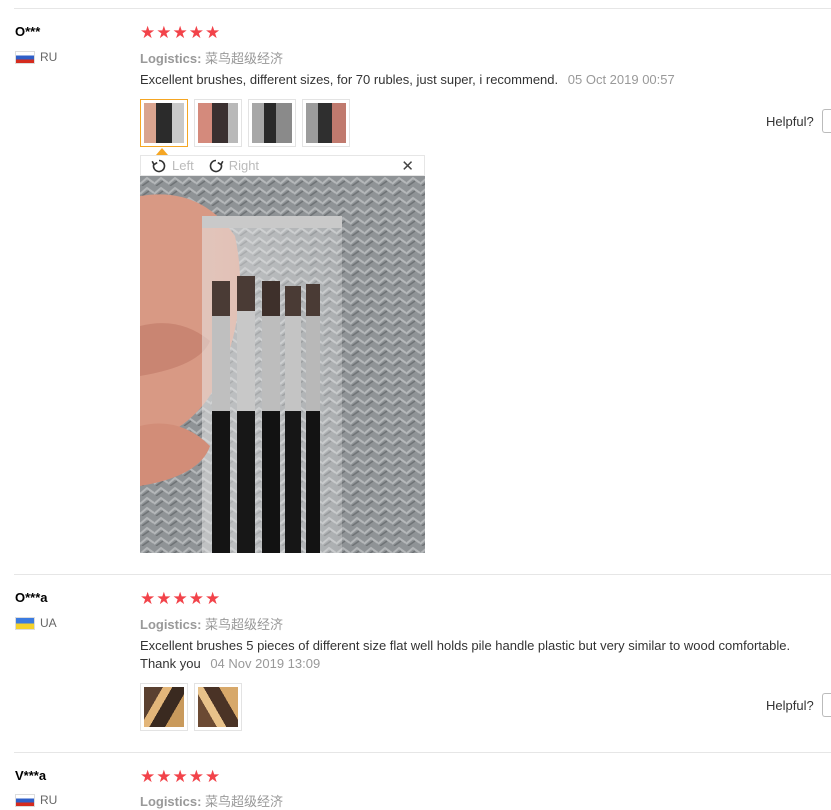  Describe the element at coordinates (183, 165) in the screenshot. I see `rotate-left-label: Left` at that location.